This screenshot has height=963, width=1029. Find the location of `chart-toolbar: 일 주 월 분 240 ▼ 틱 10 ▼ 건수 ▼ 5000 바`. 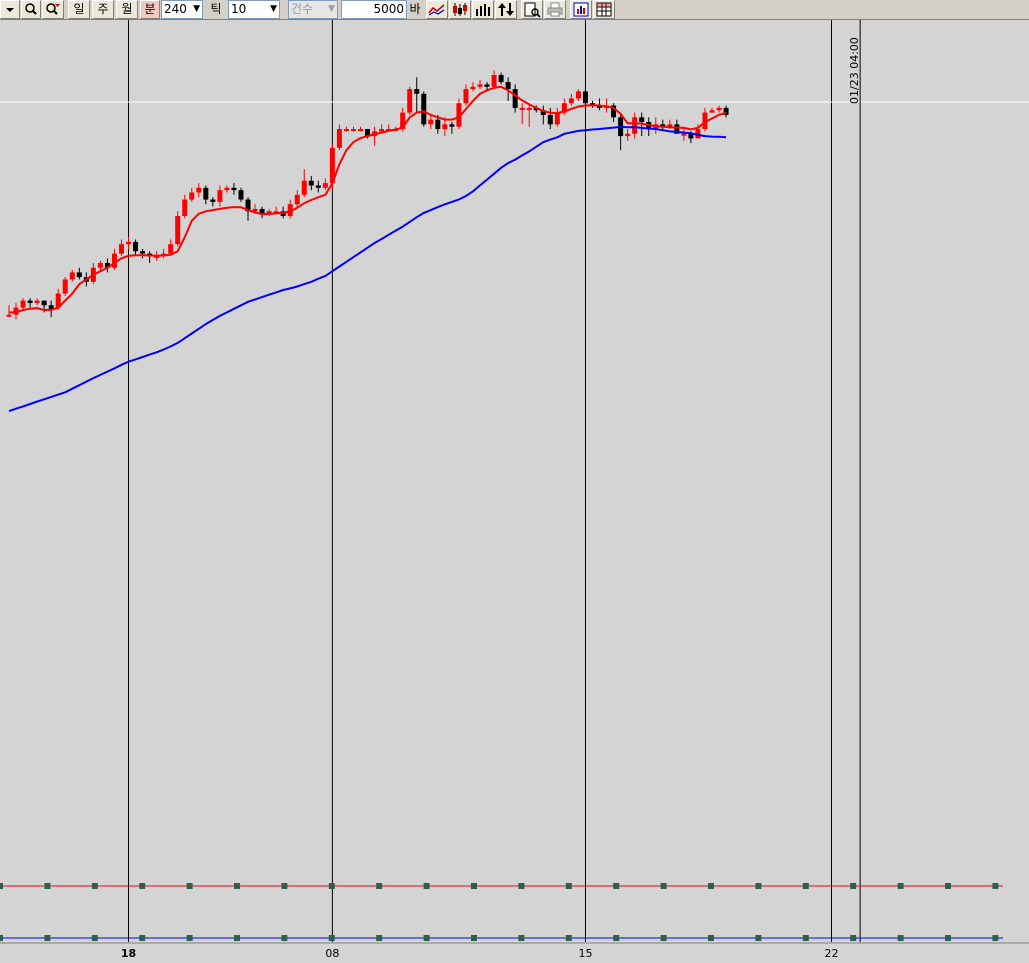

chart-toolbar: 일 주 월 분 240 ▼ 틱 10 ▼ 건수 ▼ 5000 바 is located at coordinates (514, 10).